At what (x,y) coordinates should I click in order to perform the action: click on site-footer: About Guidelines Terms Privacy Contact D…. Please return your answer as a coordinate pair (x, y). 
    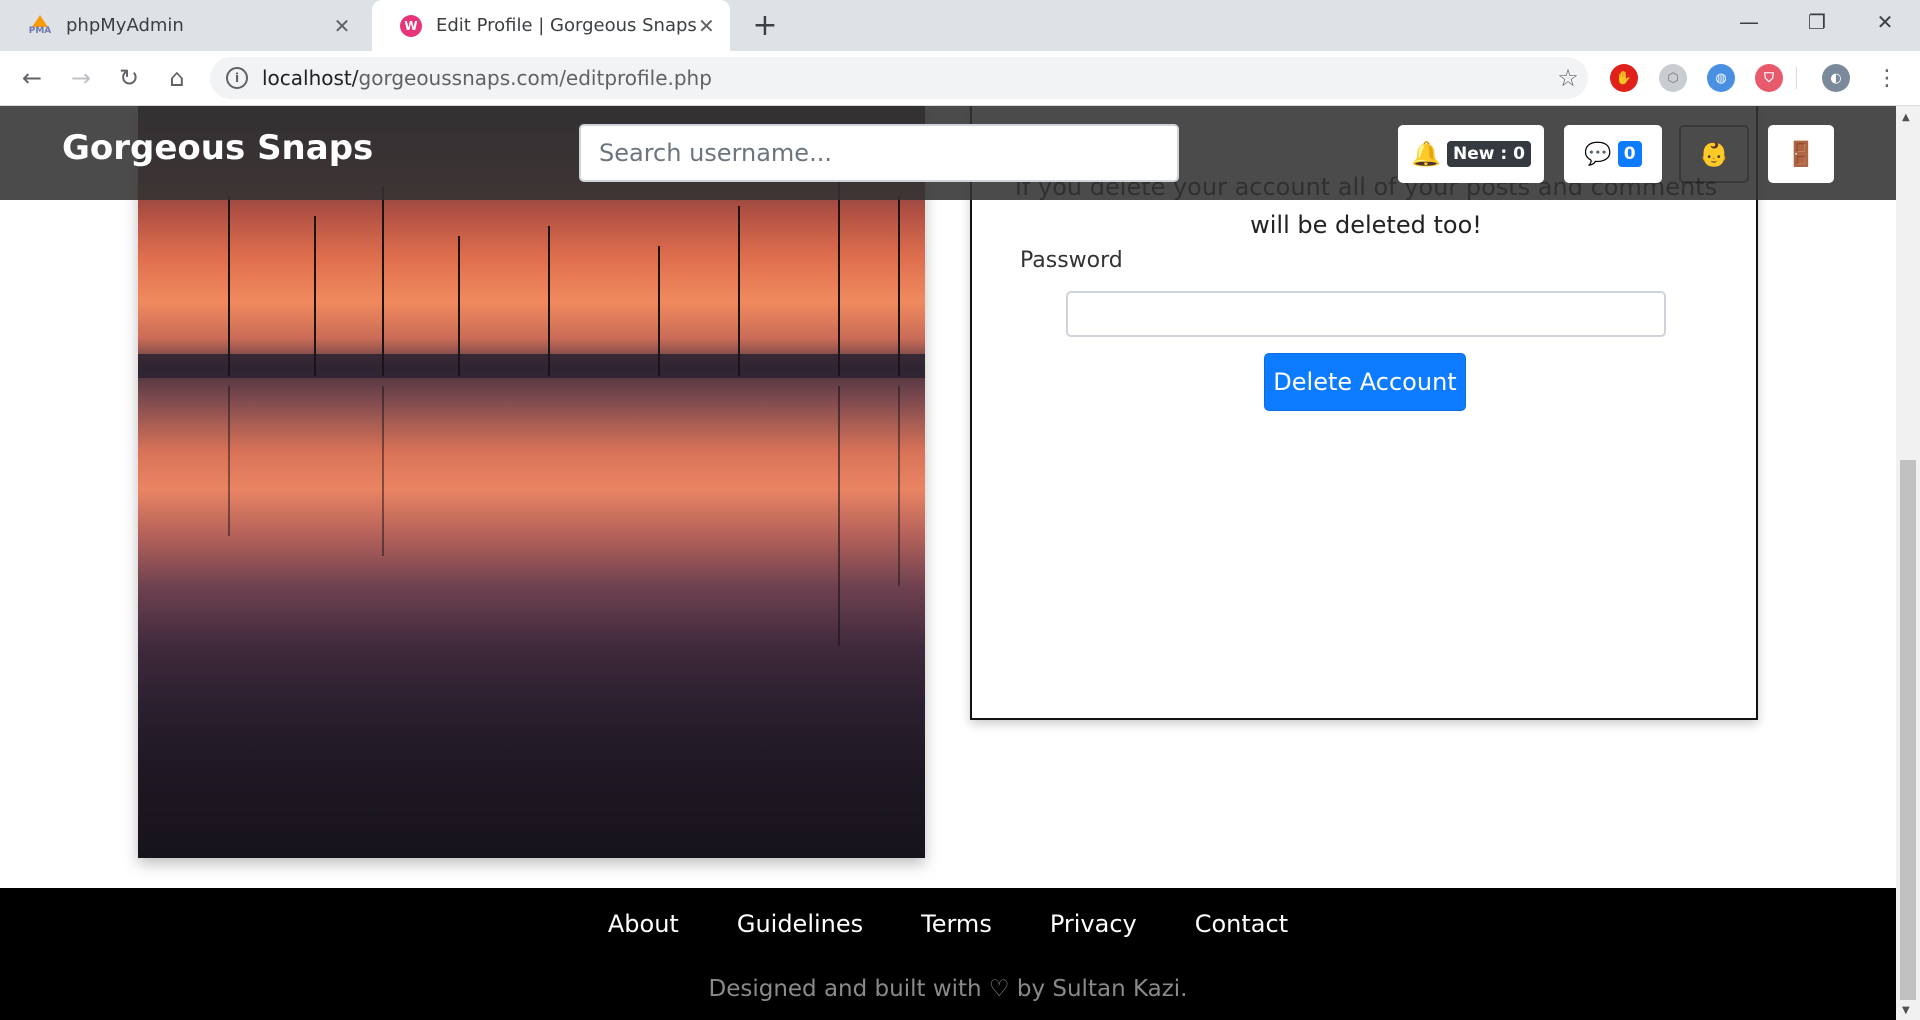
    Looking at the image, I should click on (948, 954).